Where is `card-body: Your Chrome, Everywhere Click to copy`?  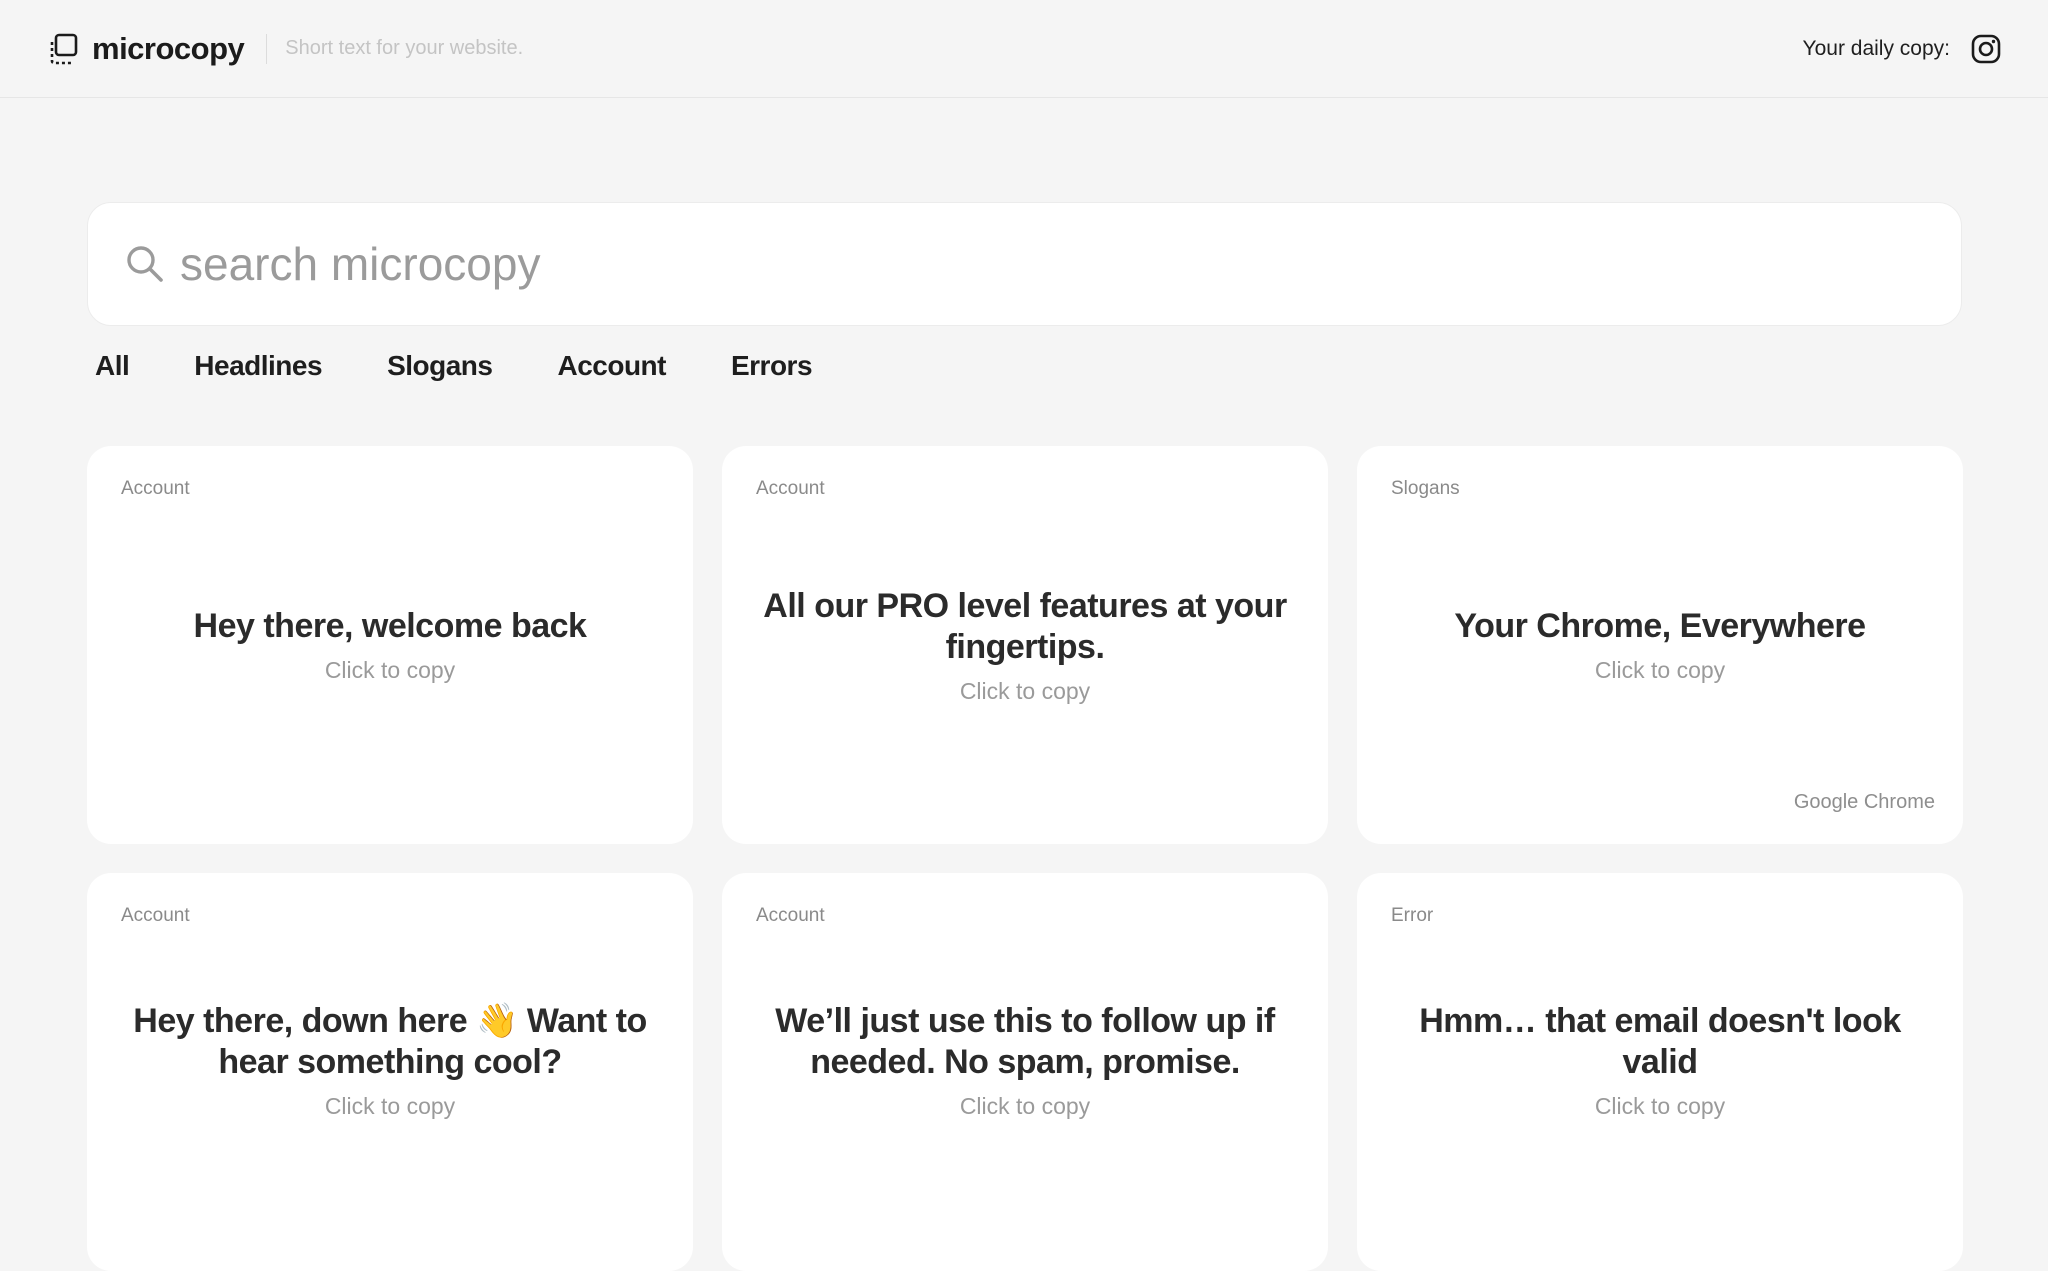
card-body: Your Chrome, Everywhere Click to copy is located at coordinates (1660, 645).